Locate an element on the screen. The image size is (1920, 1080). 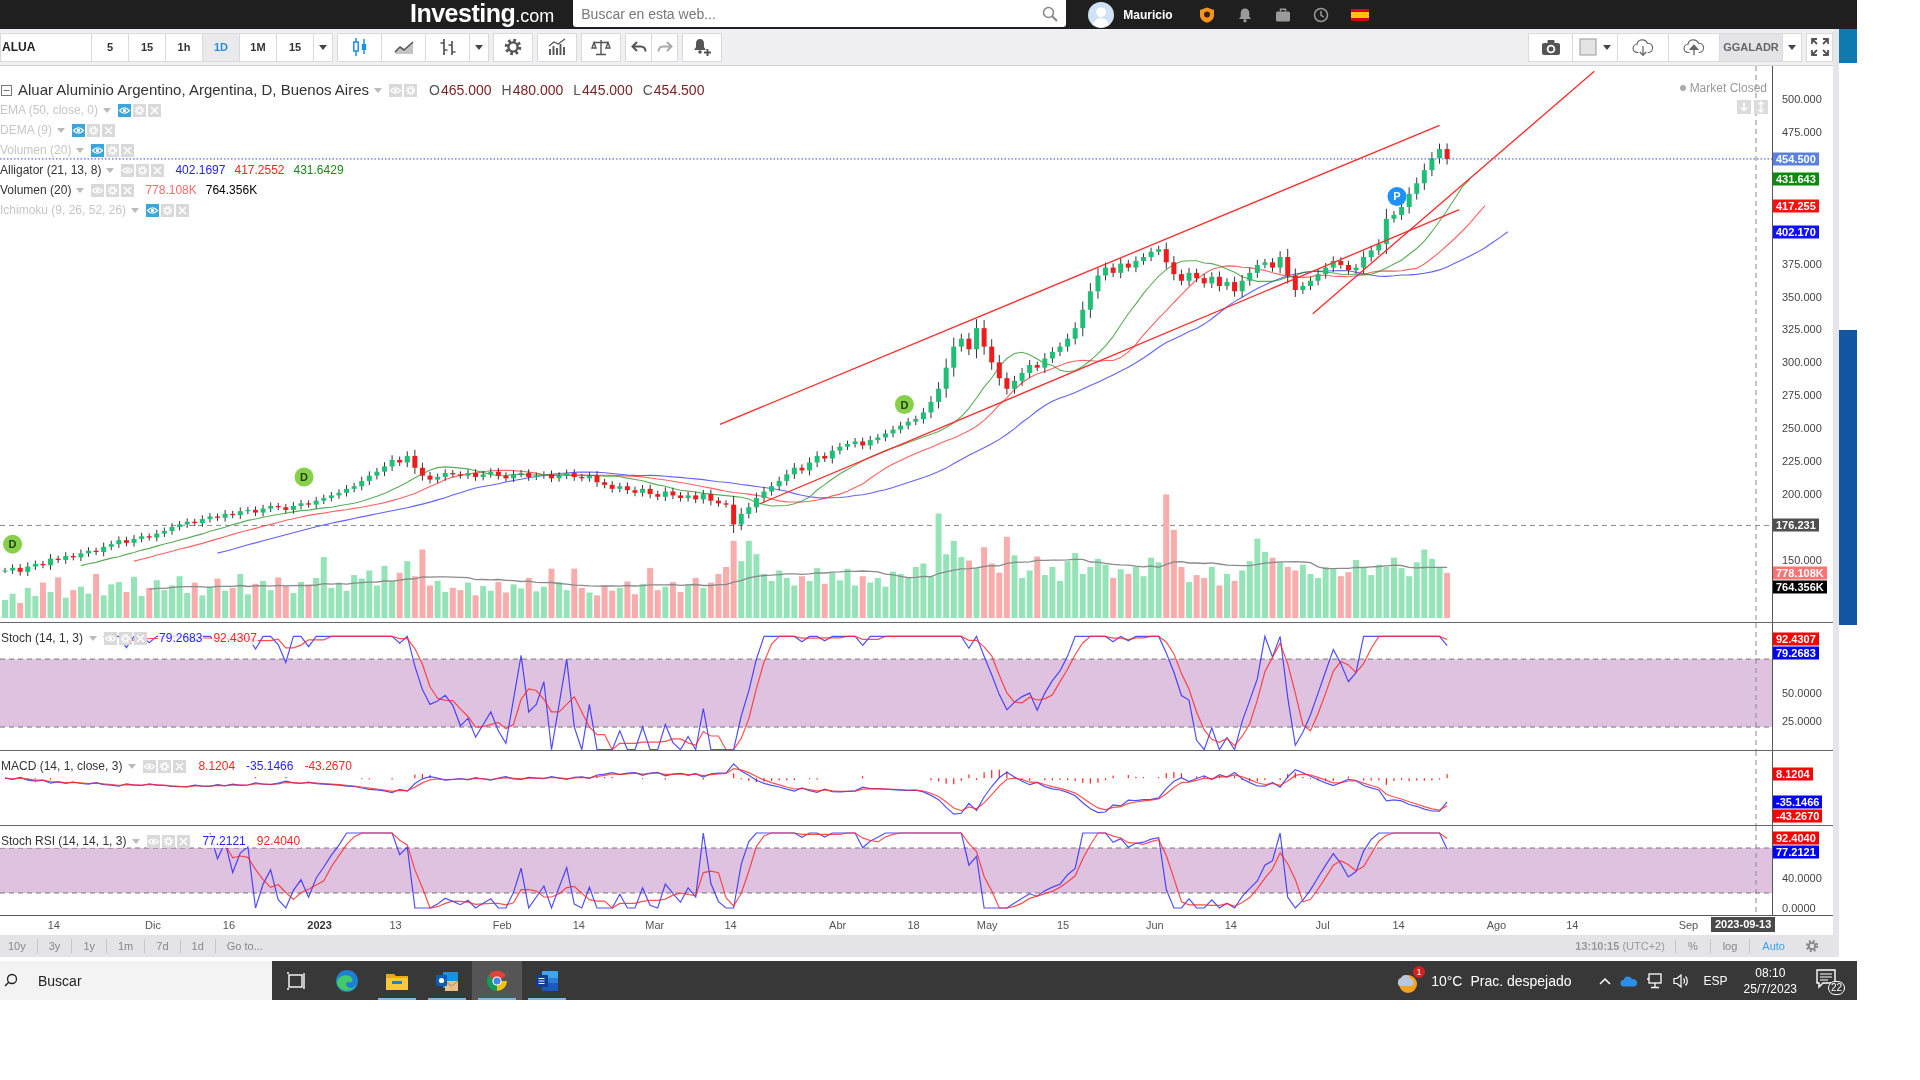
chart-style-menu-button is located at coordinates (479, 47).